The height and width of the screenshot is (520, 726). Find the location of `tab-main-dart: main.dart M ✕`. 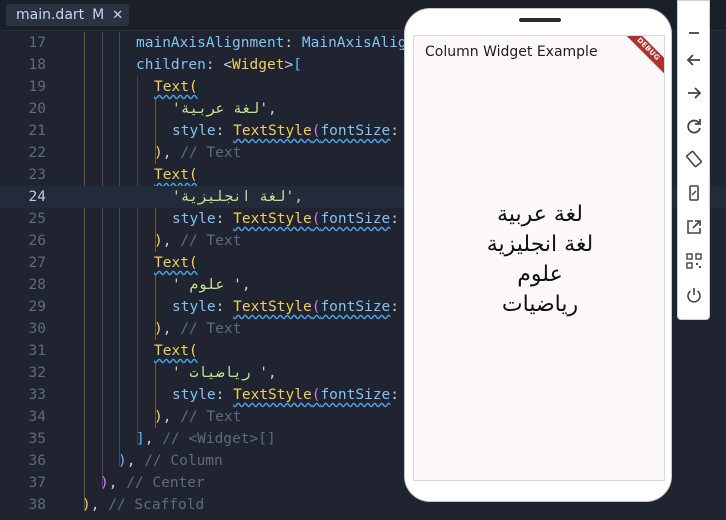

tab-main-dart: main.dart M ✕ is located at coordinates (68, 15).